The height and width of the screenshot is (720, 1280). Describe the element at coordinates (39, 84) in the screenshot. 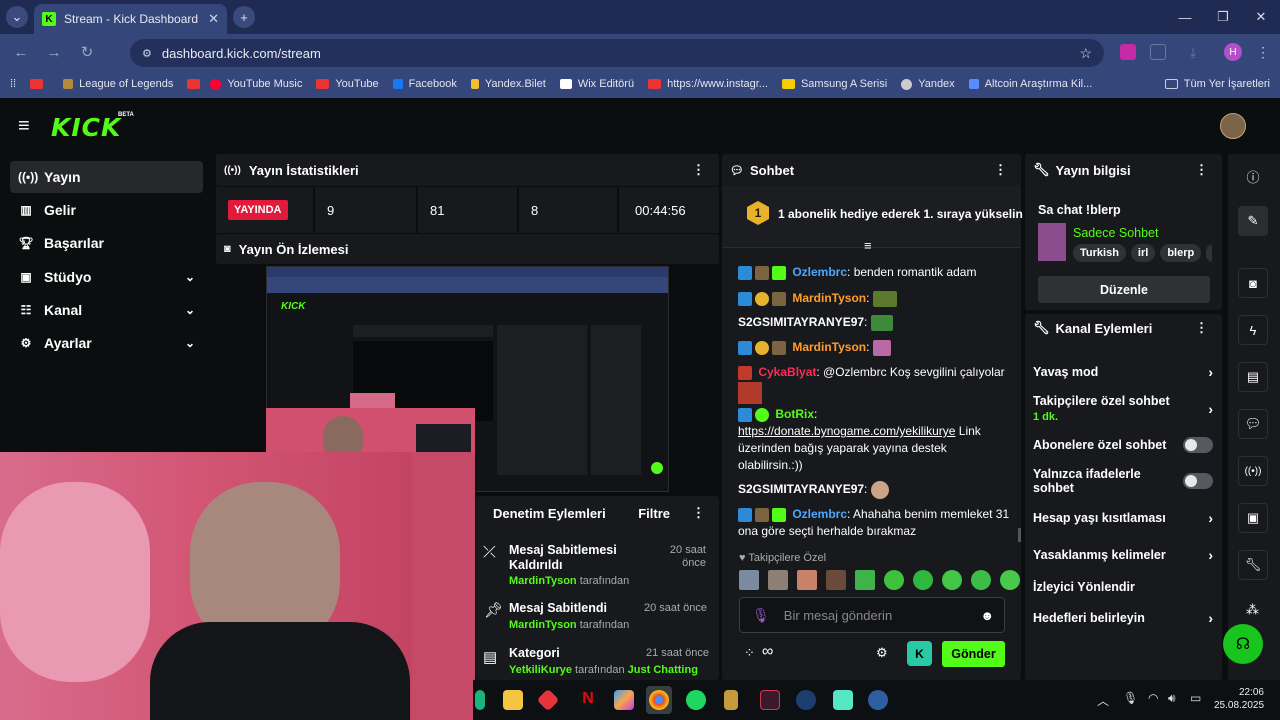

I see `bookmark-youtube-icon` at that location.